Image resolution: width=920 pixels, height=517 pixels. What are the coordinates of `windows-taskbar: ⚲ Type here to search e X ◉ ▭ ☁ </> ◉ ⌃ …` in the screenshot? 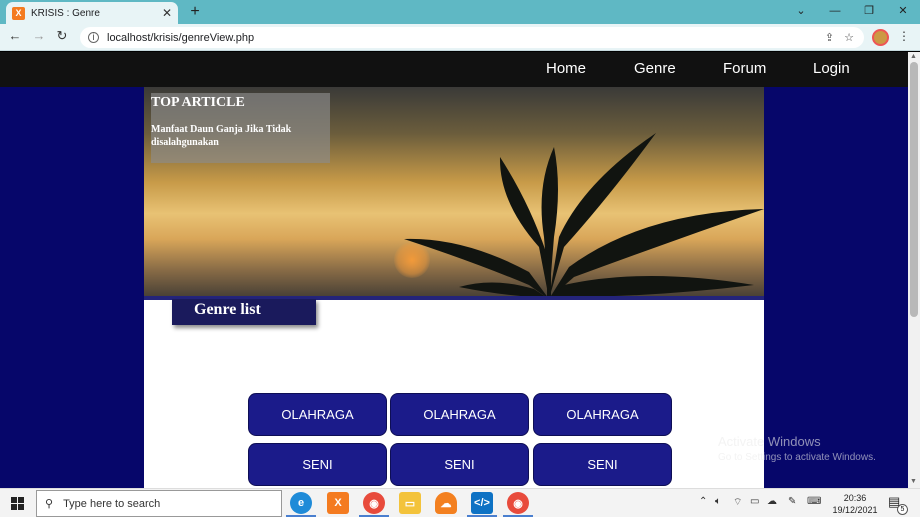 It's located at (460, 502).